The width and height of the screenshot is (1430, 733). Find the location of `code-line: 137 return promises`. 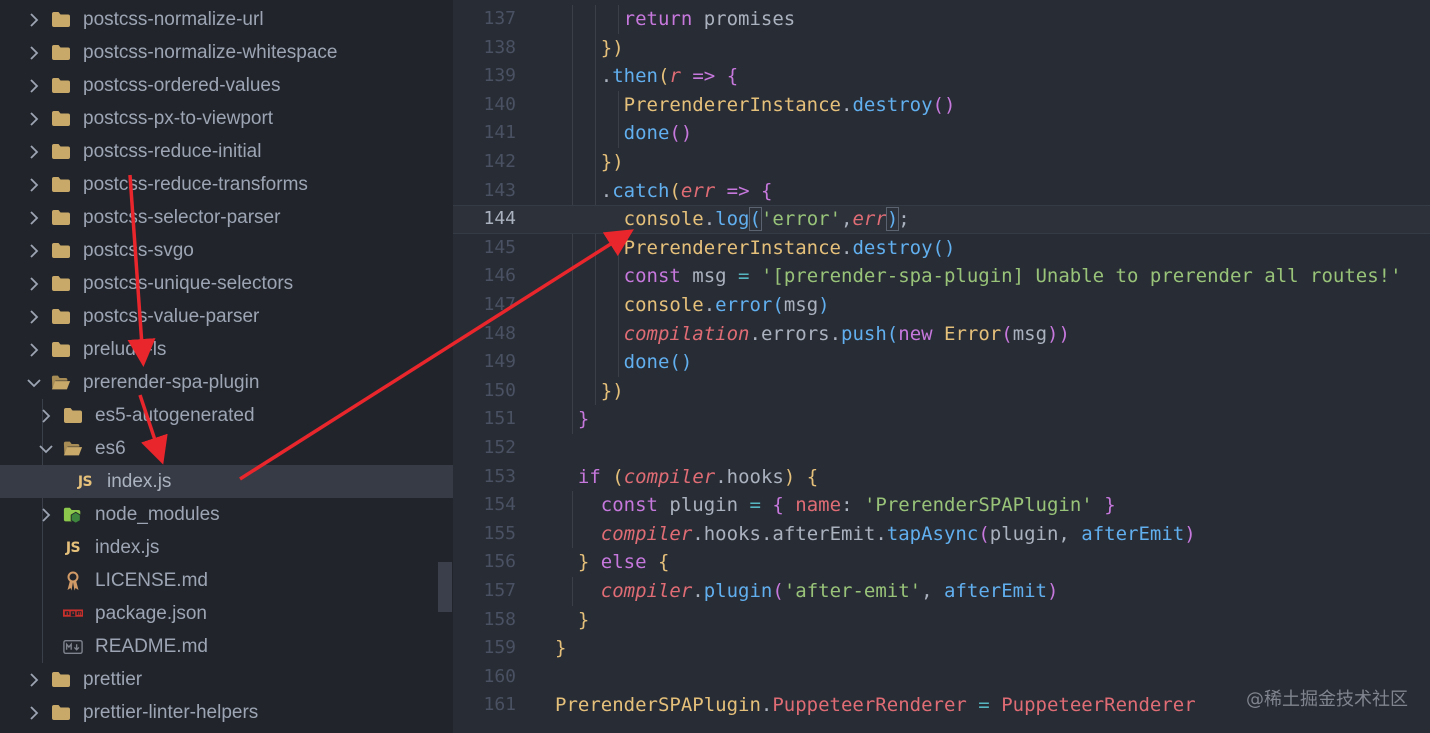

code-line: 137 return promises is located at coordinates (941, 19).